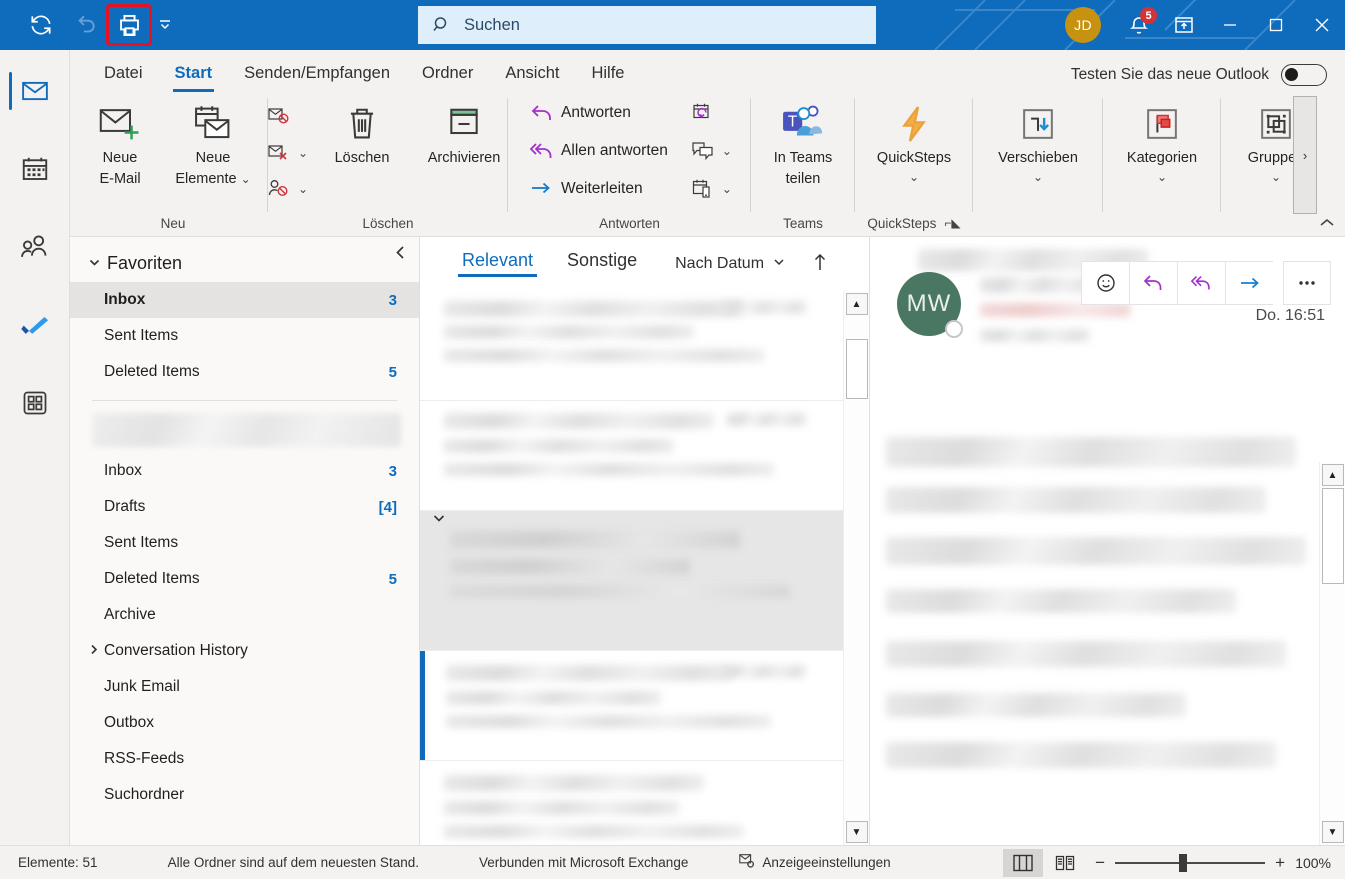  Describe the element at coordinates (856, 369) in the screenshot. I see `scrollbar-thumb` at that location.